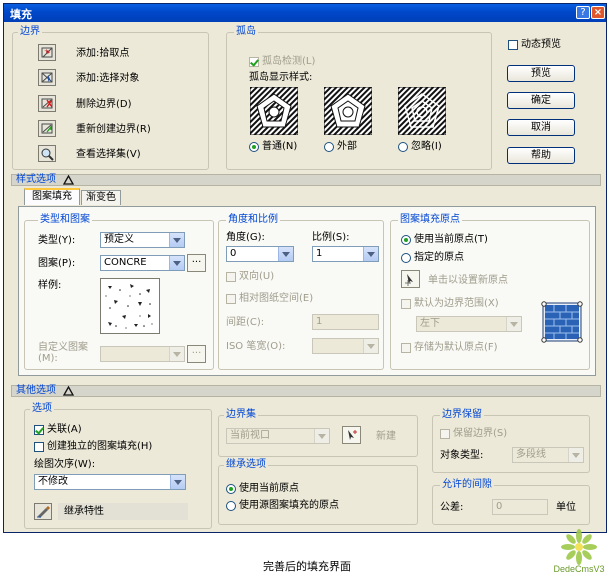 The image size is (614, 578). I want to click on island-ignore-preview-icon, so click(422, 111).